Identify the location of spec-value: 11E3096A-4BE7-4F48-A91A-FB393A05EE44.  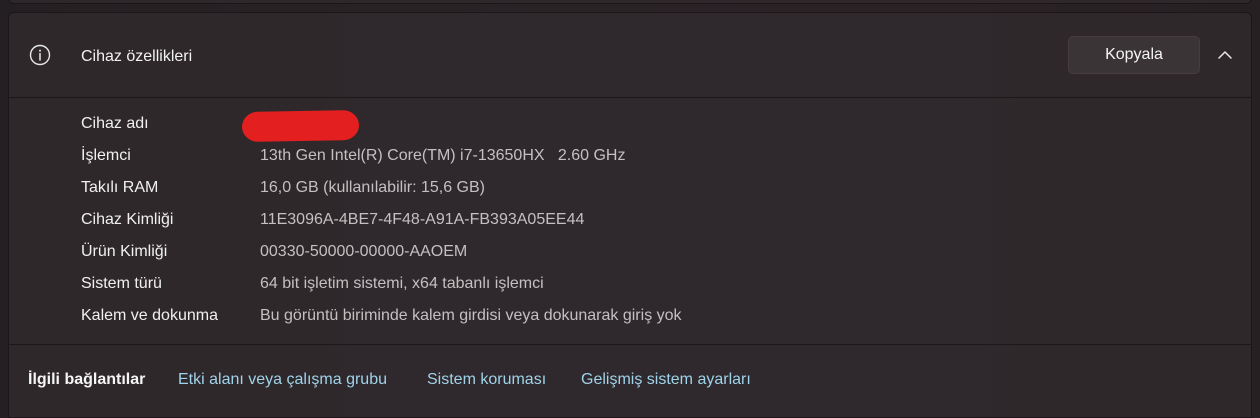
(422, 219).